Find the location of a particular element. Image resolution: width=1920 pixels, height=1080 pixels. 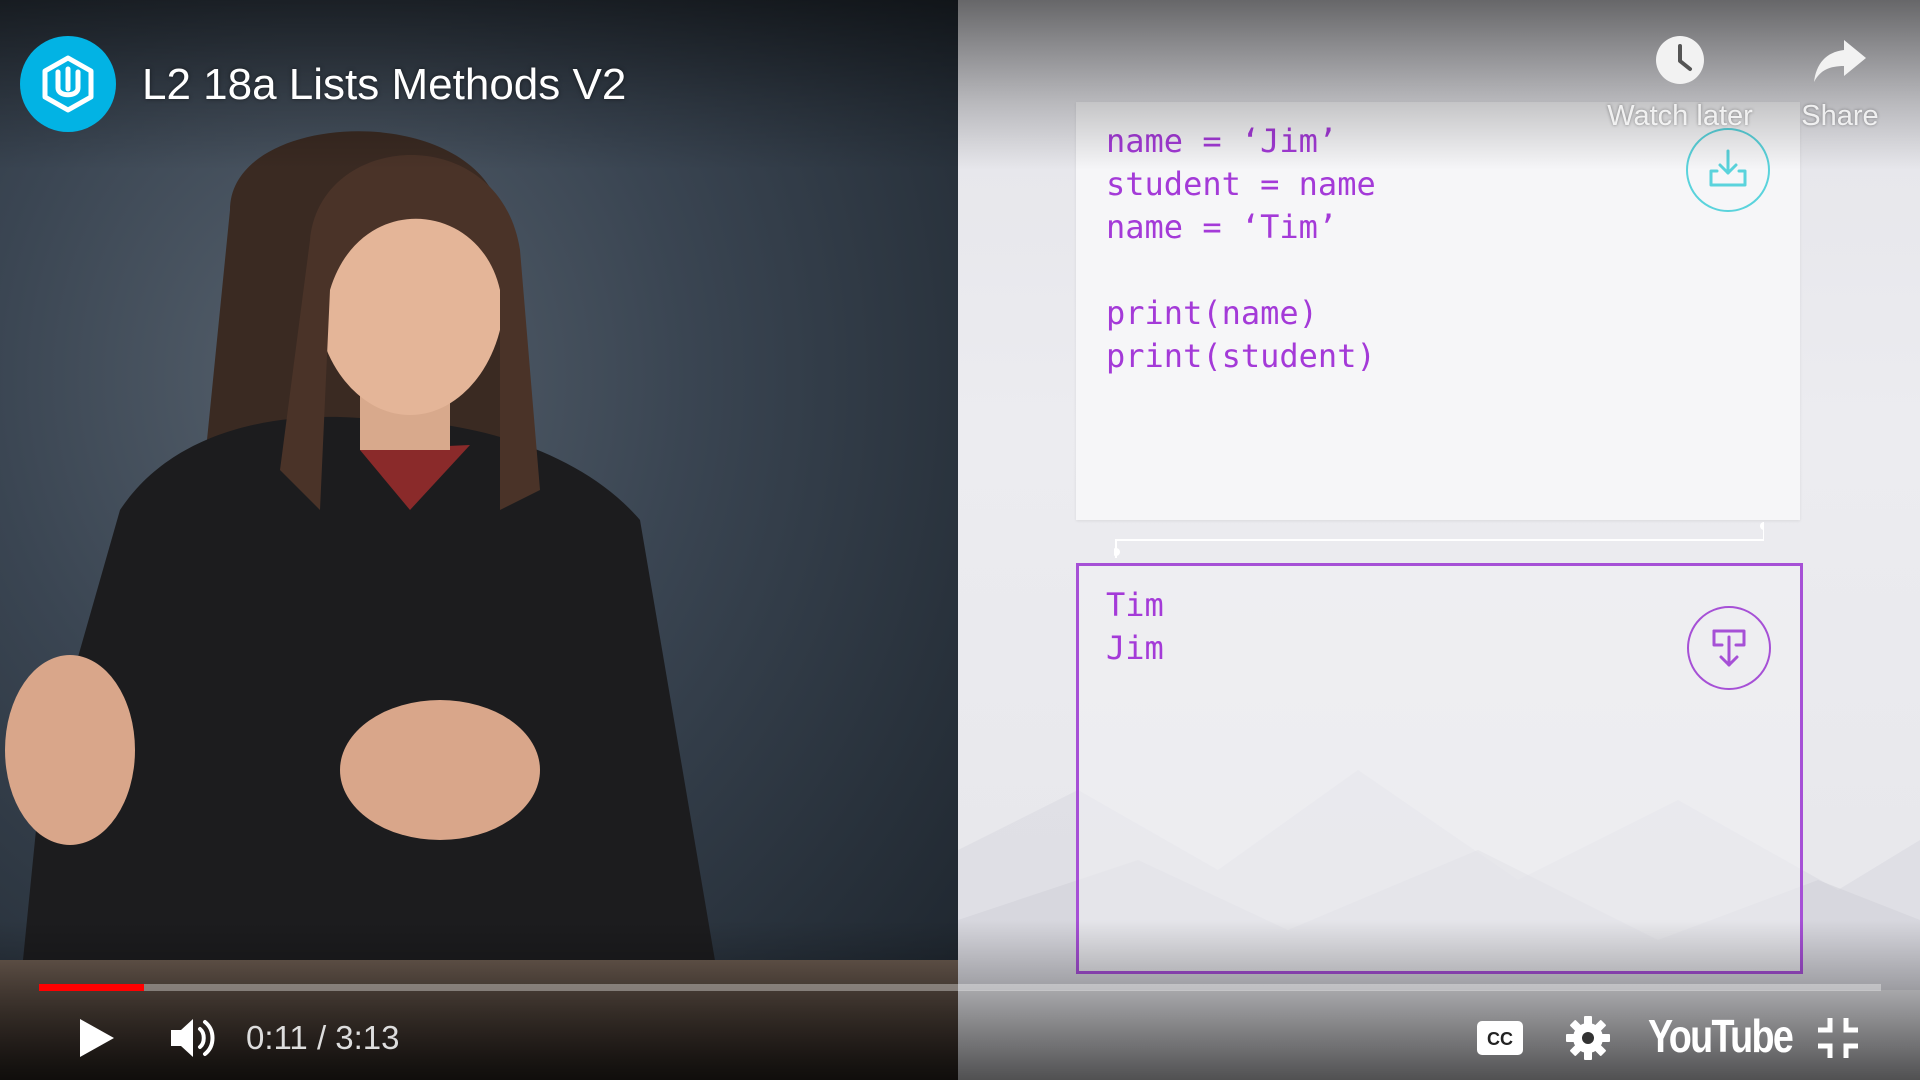

exit-fullscreen-icon is located at coordinates (1838, 1038).